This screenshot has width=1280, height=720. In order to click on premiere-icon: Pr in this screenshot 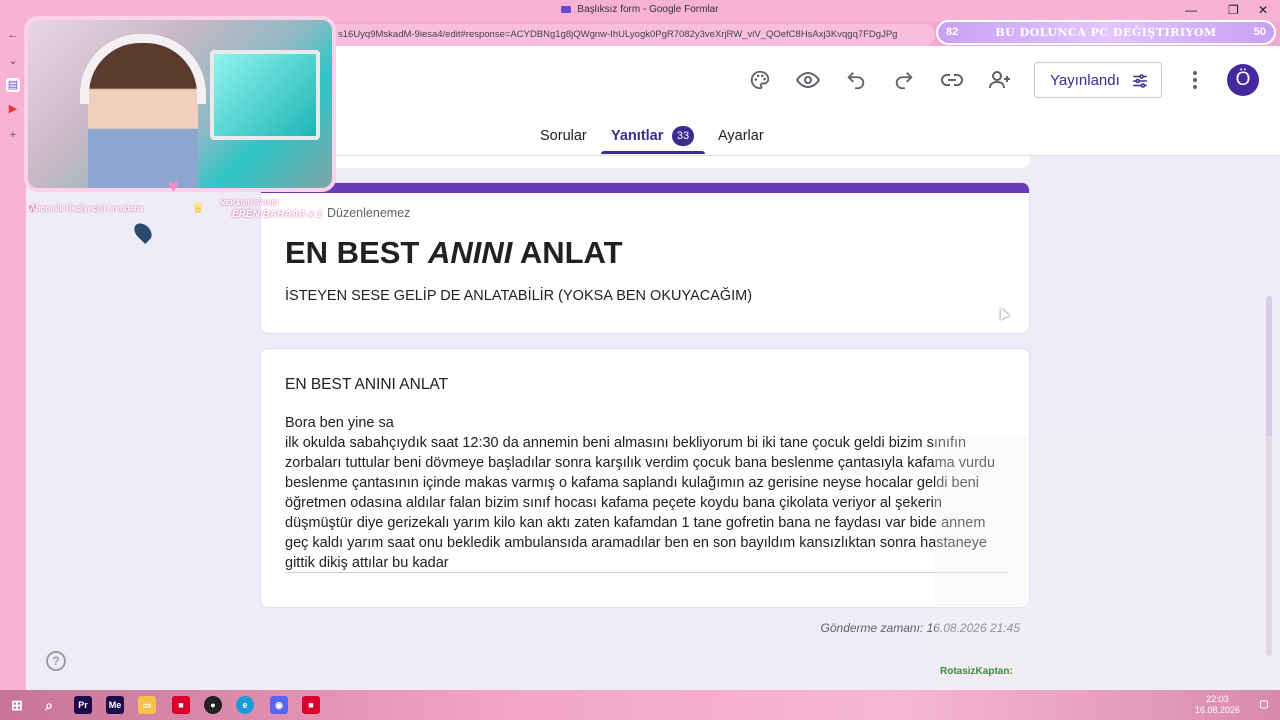, I will do `click(83, 705)`.